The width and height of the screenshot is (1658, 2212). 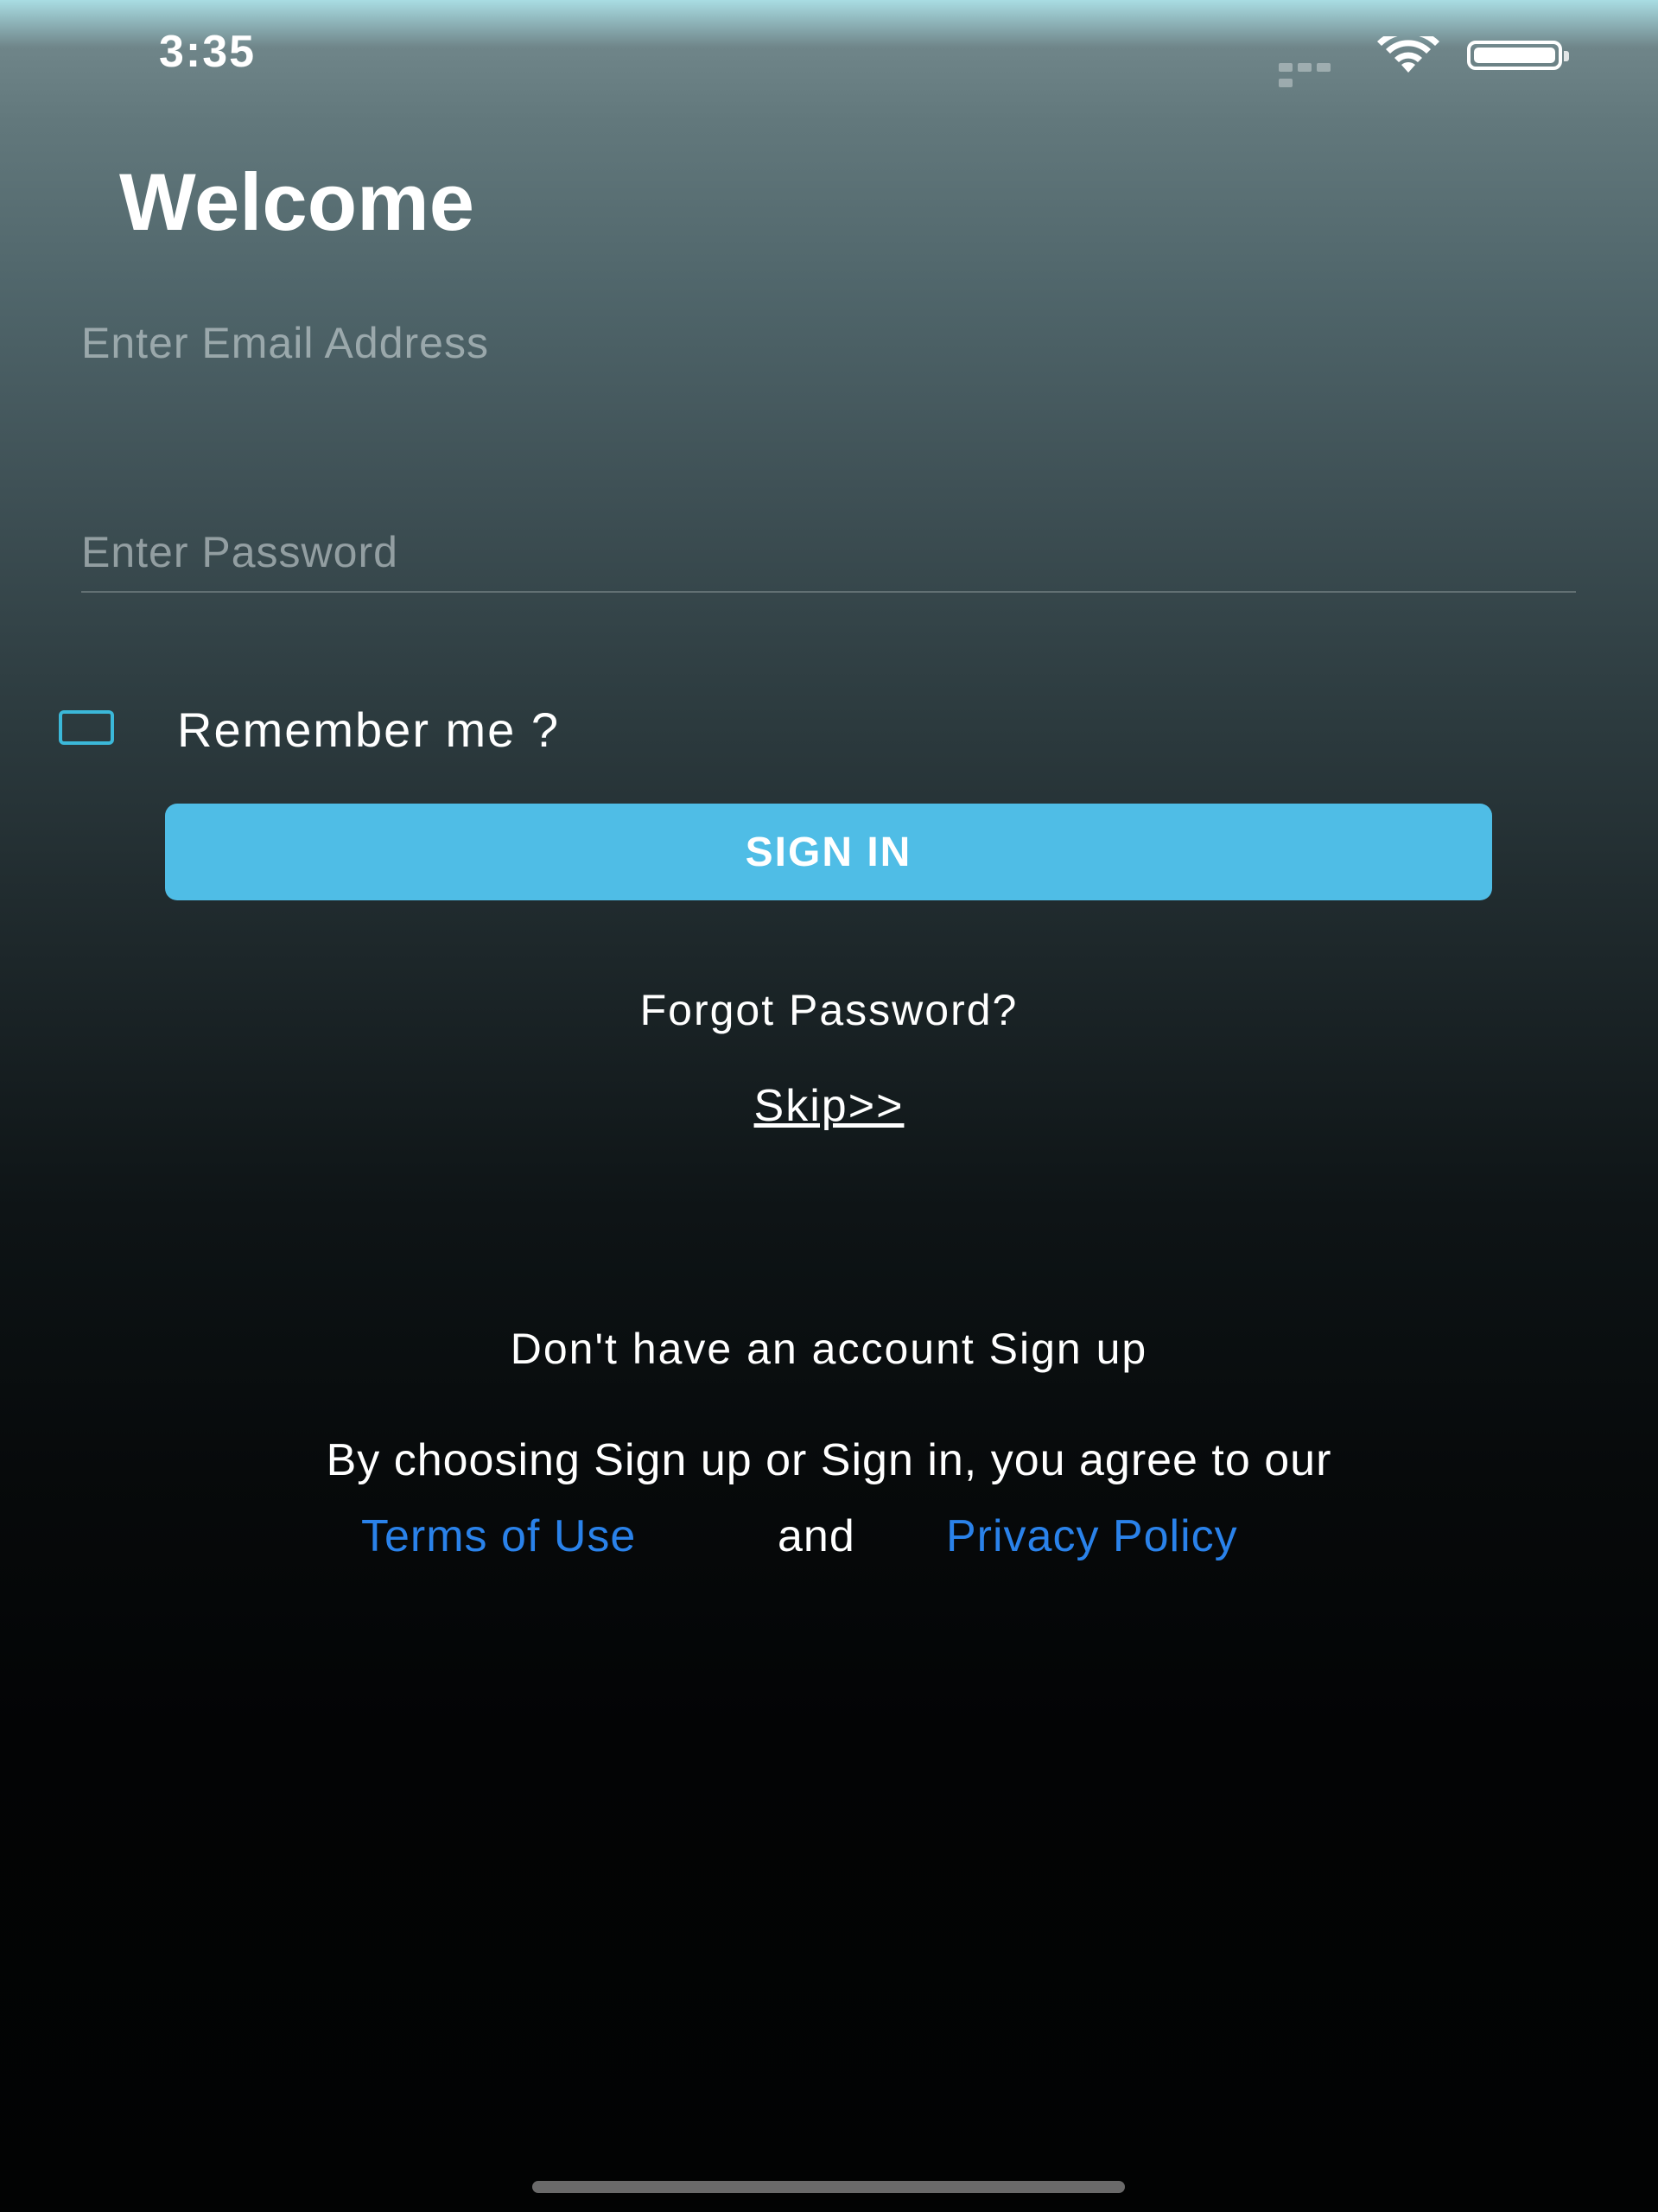 What do you see at coordinates (208, 52) in the screenshot?
I see `status-time: 3:35` at bounding box center [208, 52].